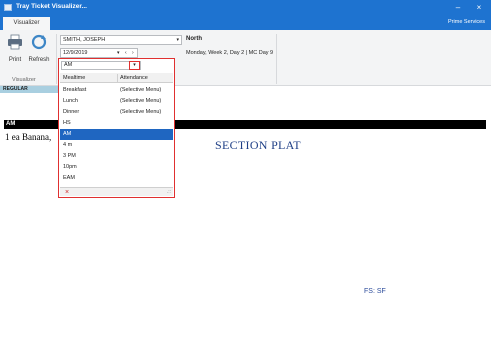 Image resolution: width=491 pixels, height=348 pixels. I want to click on printer-icon, so click(15, 42).